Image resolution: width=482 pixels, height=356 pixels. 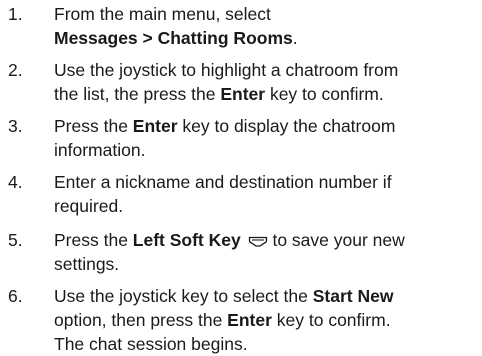 I want to click on step-line: settings., so click(x=266, y=264).